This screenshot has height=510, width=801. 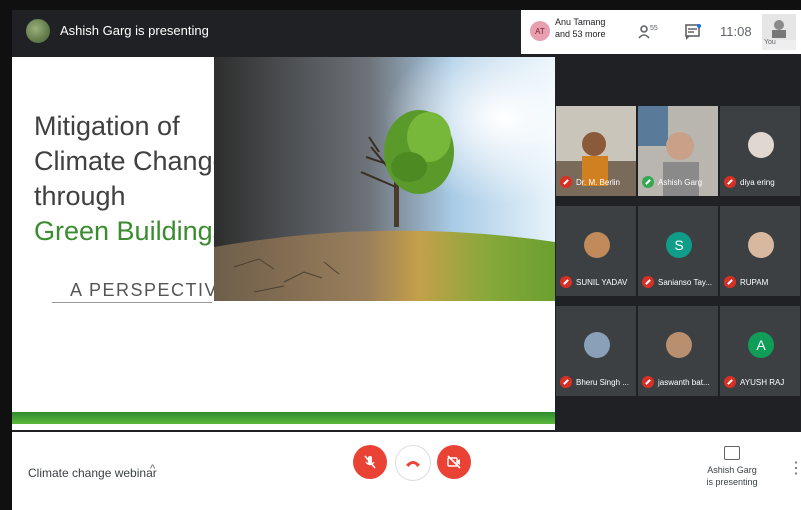 What do you see at coordinates (131, 161) in the screenshot?
I see `slide-title-line2: Climate Change` at bounding box center [131, 161].